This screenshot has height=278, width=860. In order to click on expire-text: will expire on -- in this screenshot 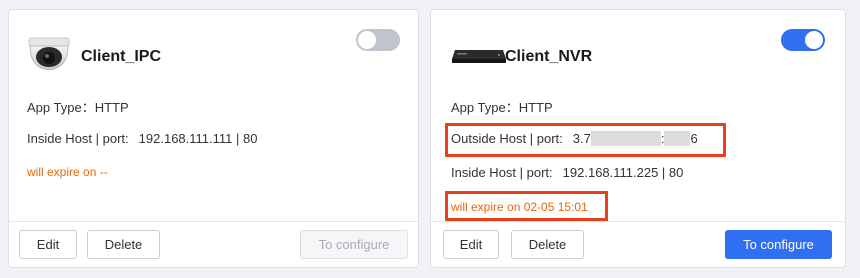, I will do `click(67, 172)`.